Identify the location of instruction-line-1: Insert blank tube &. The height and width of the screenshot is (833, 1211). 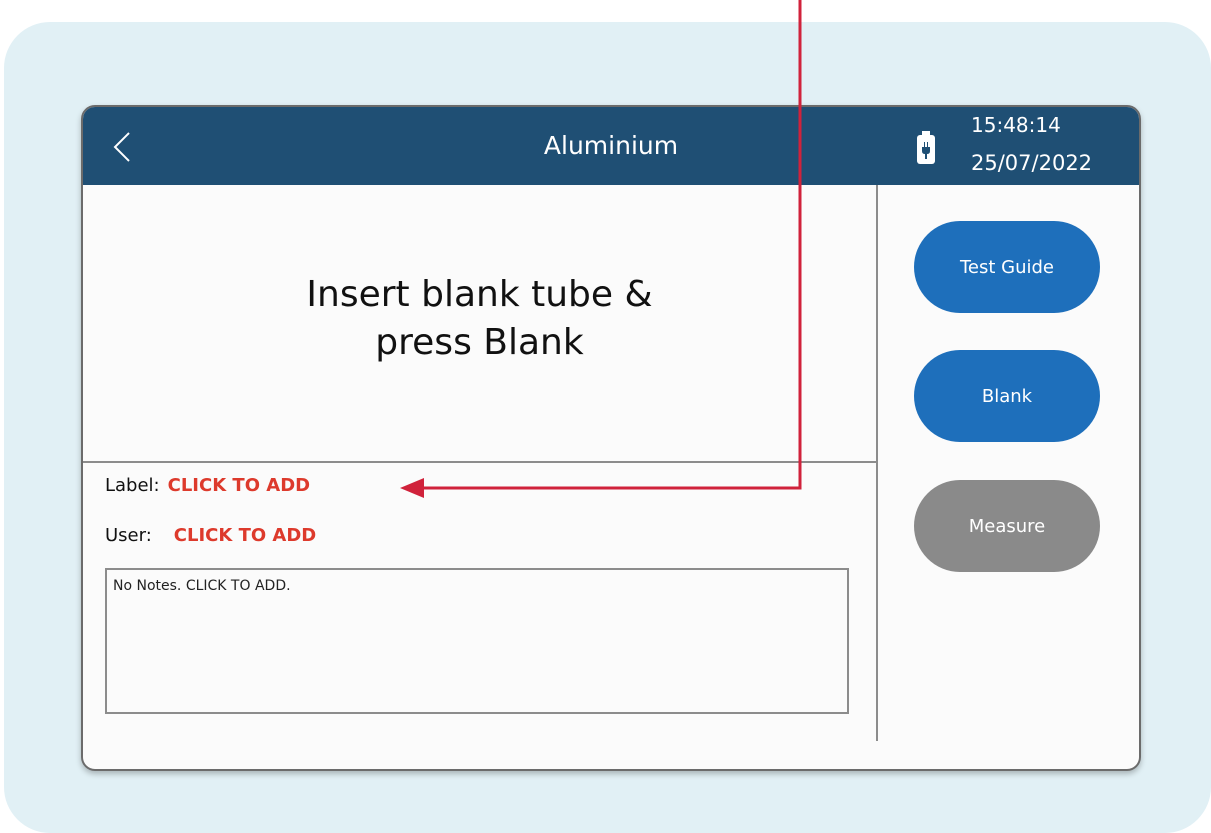
(479, 294).